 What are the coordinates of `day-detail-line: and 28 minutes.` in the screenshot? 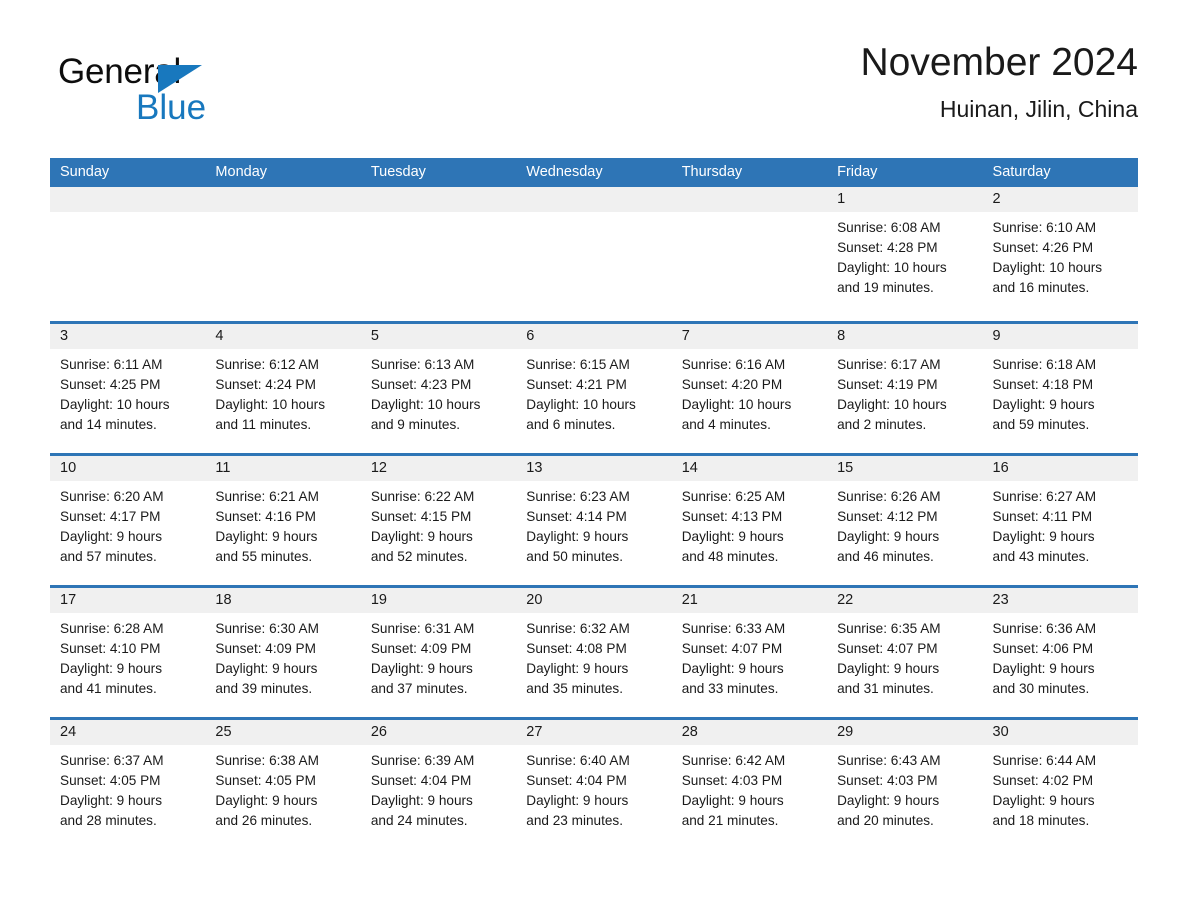 It's located at (108, 820).